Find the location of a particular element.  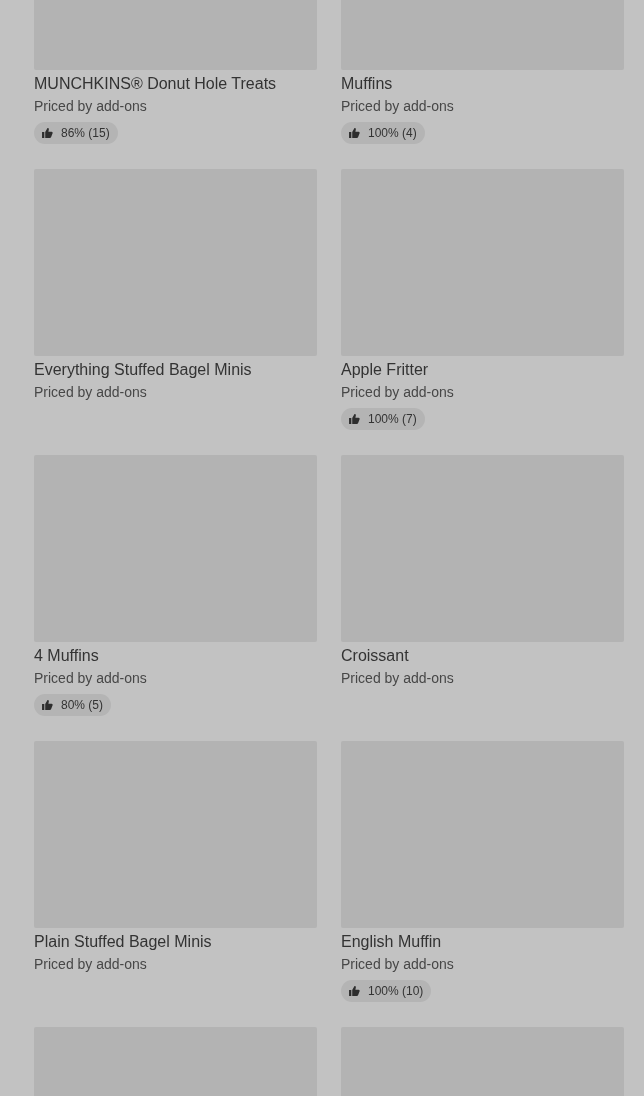

product-title: Apple Fritter is located at coordinates (482, 370).